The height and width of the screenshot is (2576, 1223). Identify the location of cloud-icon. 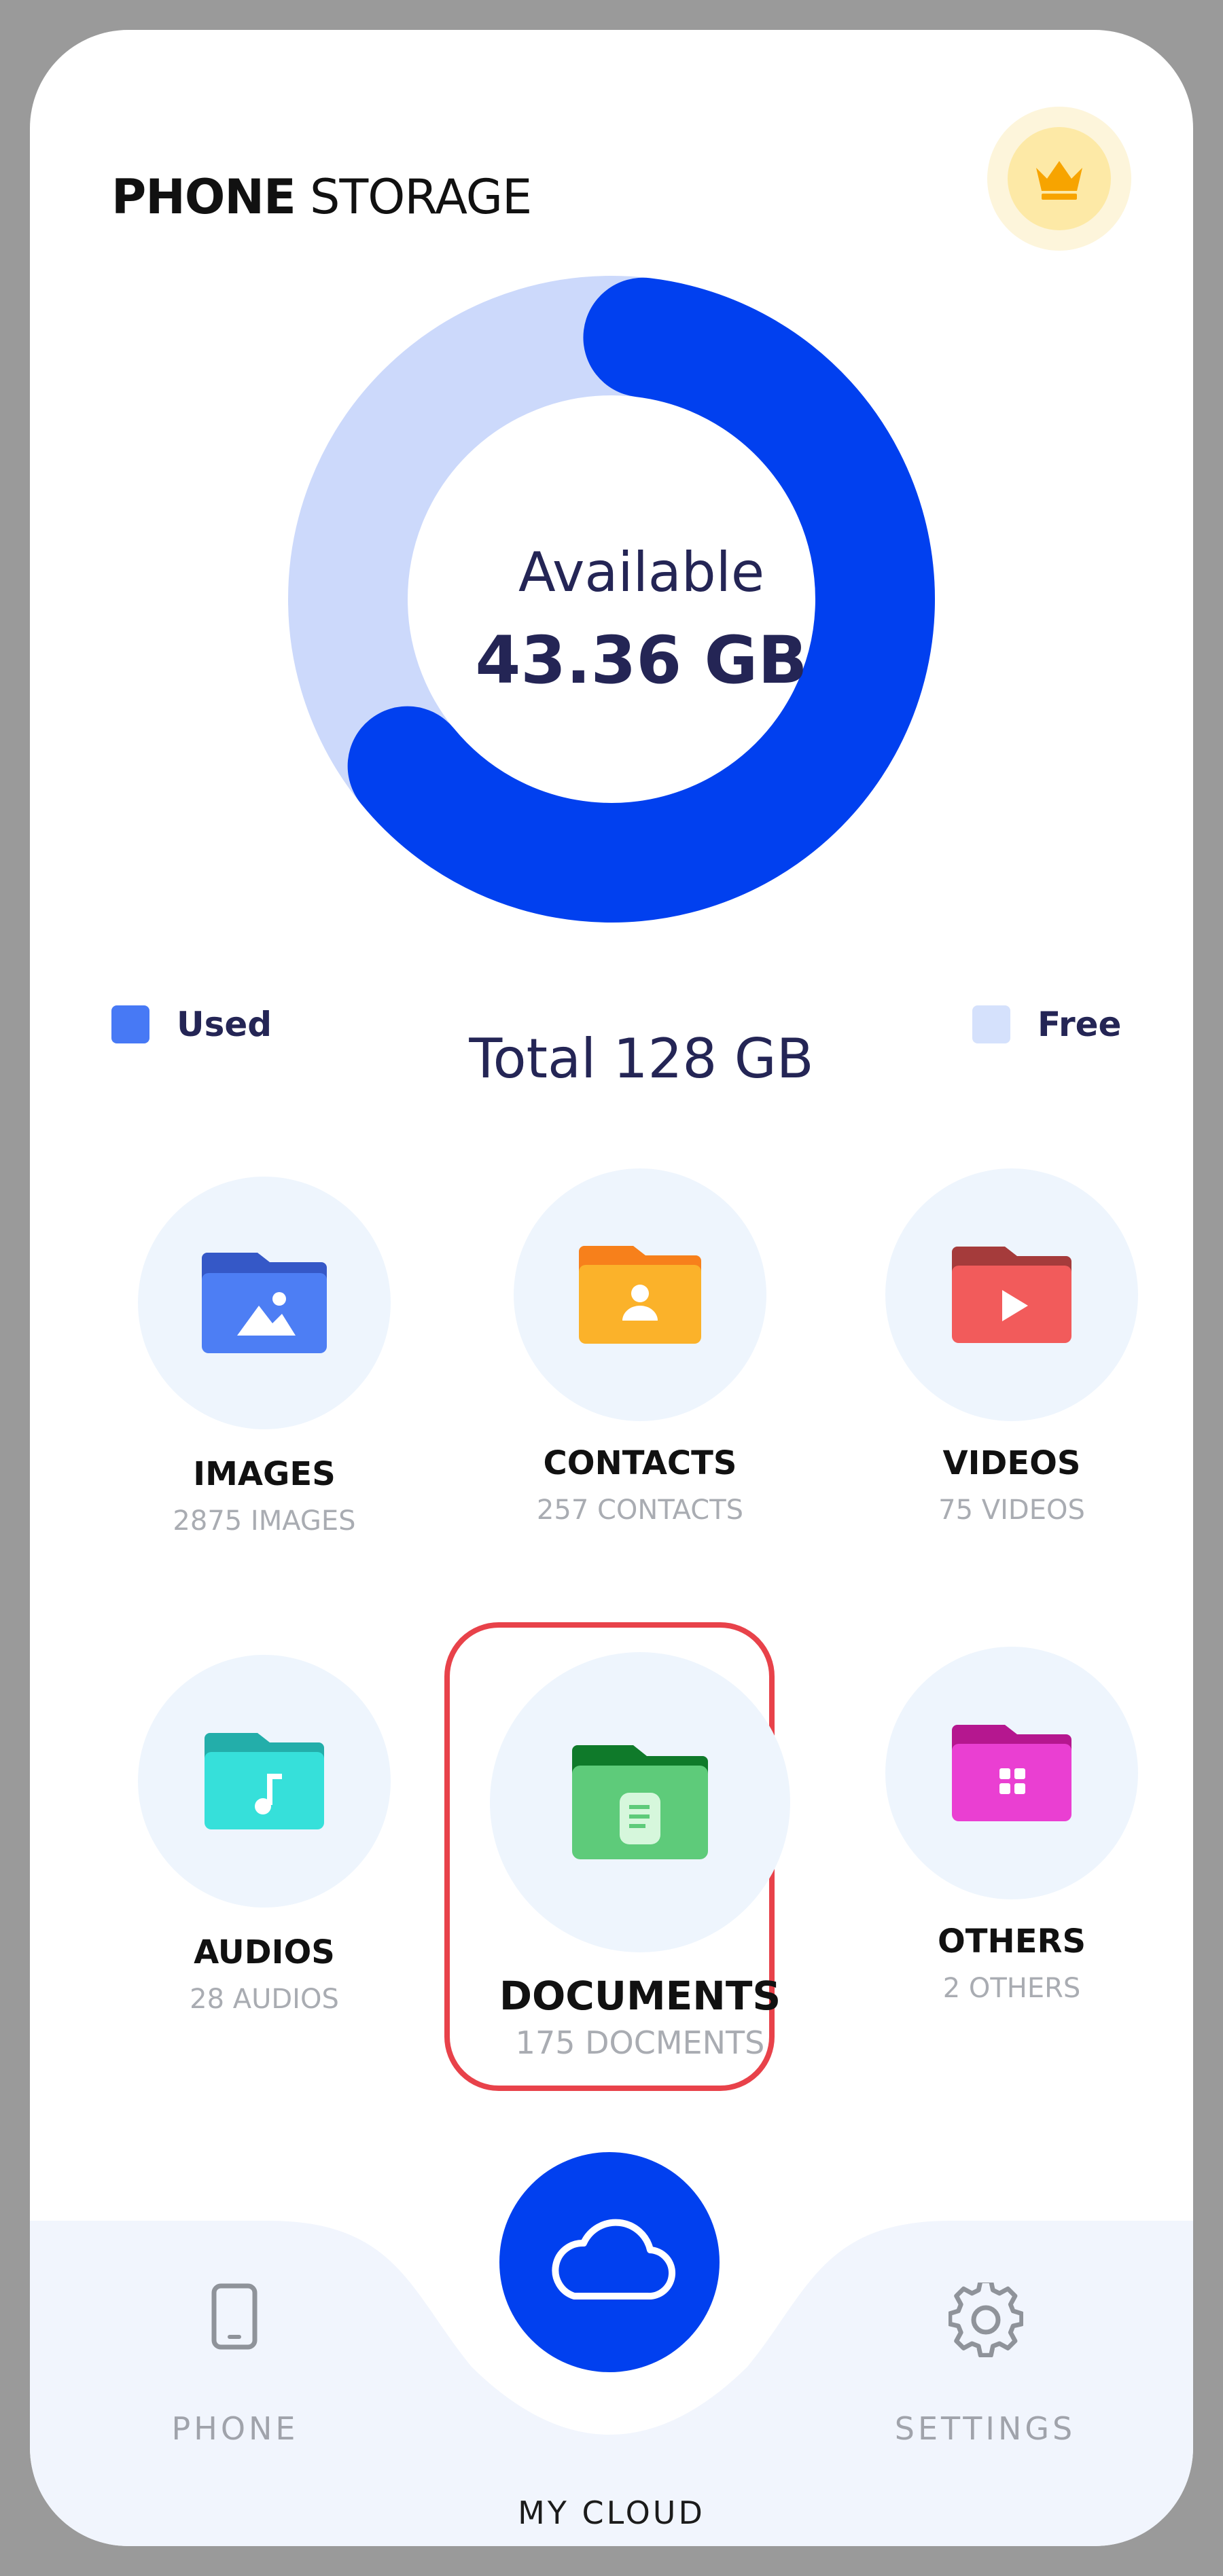
(614, 2259).